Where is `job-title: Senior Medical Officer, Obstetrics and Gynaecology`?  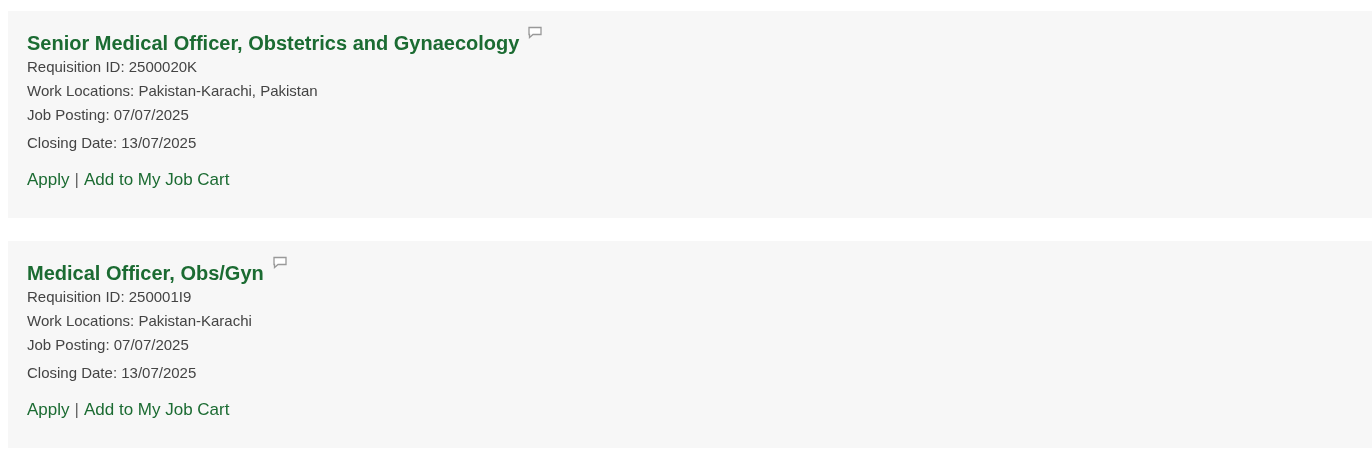
job-title: Senior Medical Officer, Obstetrics and Gynaecology is located at coordinates (273, 43).